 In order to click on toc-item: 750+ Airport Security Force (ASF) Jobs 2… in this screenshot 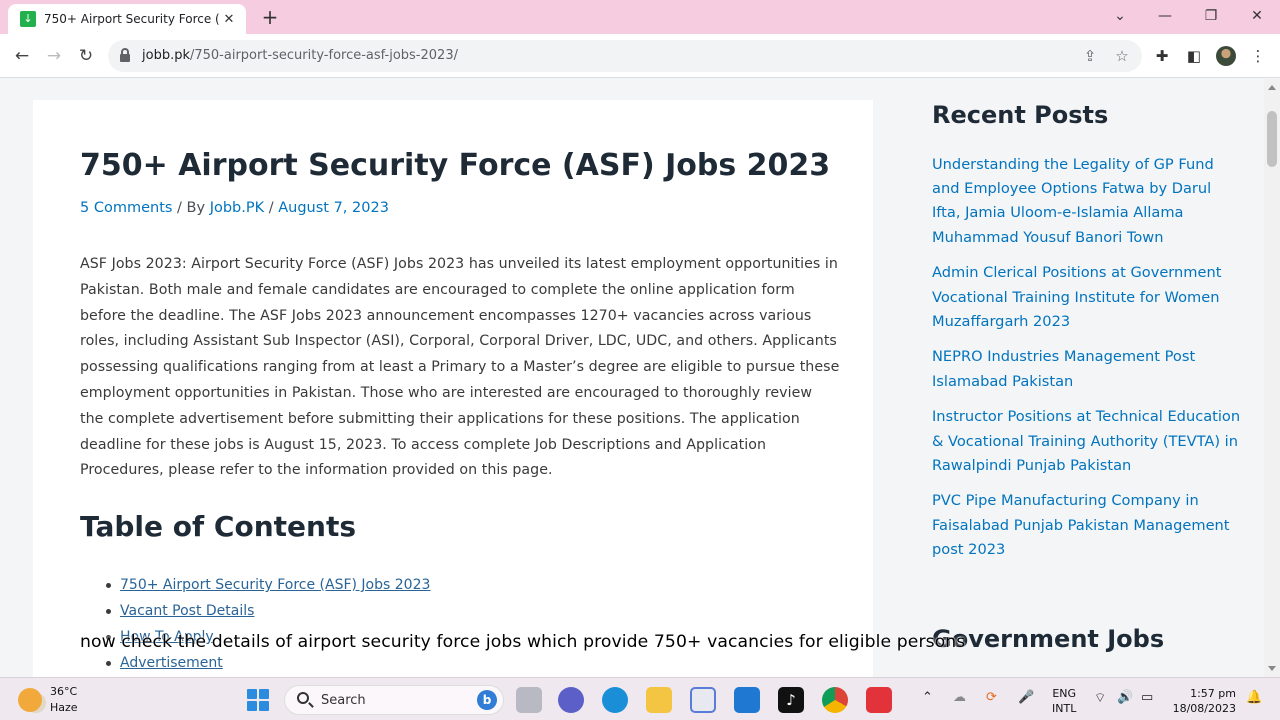, I will do `click(267, 585)`.